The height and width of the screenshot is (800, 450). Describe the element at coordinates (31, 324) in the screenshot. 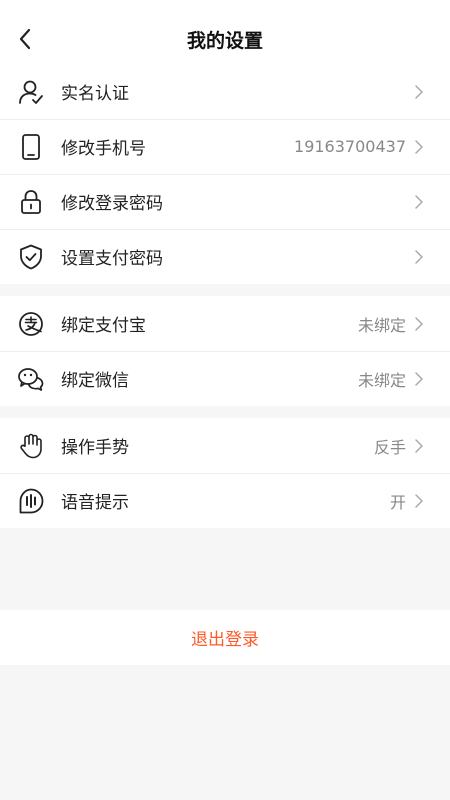

I see `alipay-icon` at that location.